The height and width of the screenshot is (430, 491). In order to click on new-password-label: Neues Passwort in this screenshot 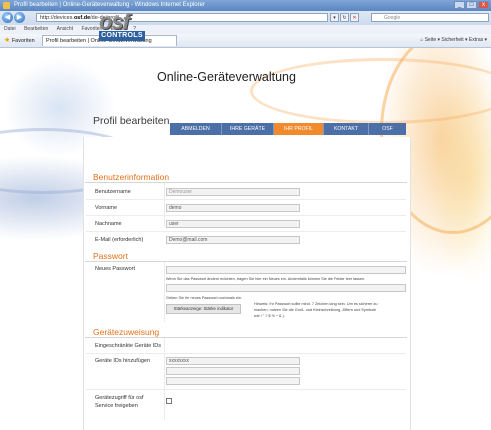, I will do `click(115, 269)`.